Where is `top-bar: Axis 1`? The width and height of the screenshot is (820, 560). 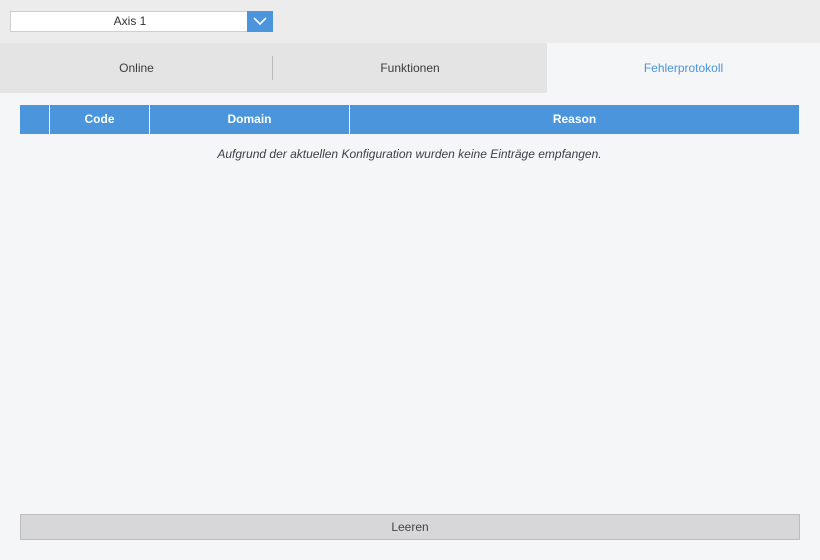 top-bar: Axis 1 is located at coordinates (410, 21).